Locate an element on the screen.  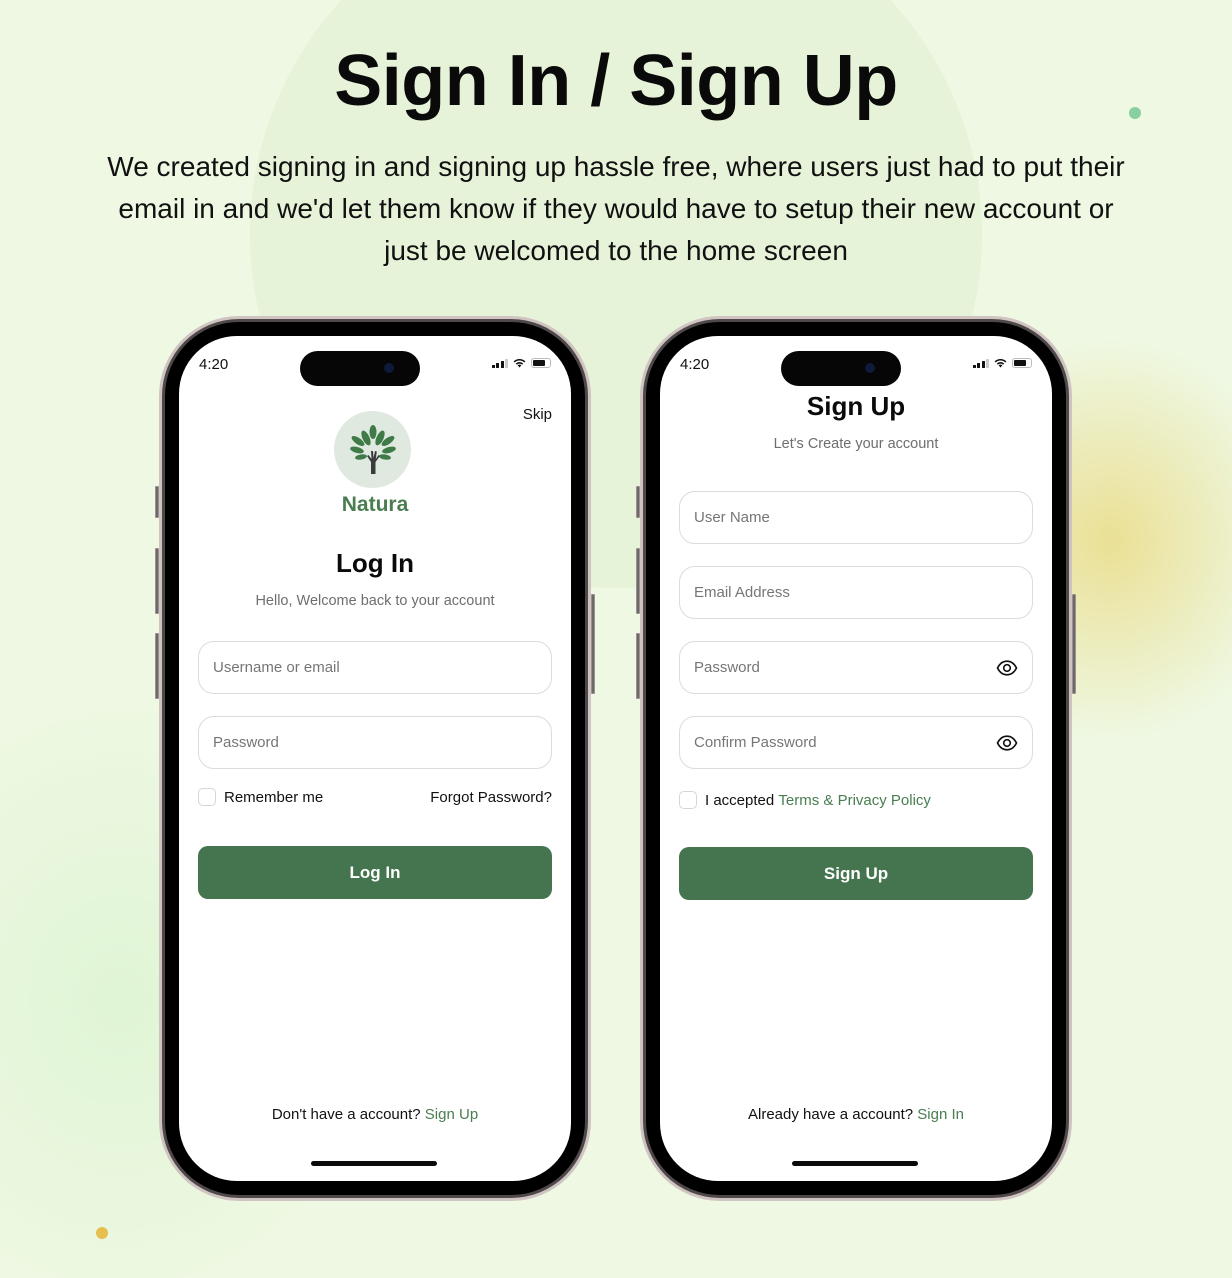
signin-link: Sign In is located at coordinates (940, 1114).